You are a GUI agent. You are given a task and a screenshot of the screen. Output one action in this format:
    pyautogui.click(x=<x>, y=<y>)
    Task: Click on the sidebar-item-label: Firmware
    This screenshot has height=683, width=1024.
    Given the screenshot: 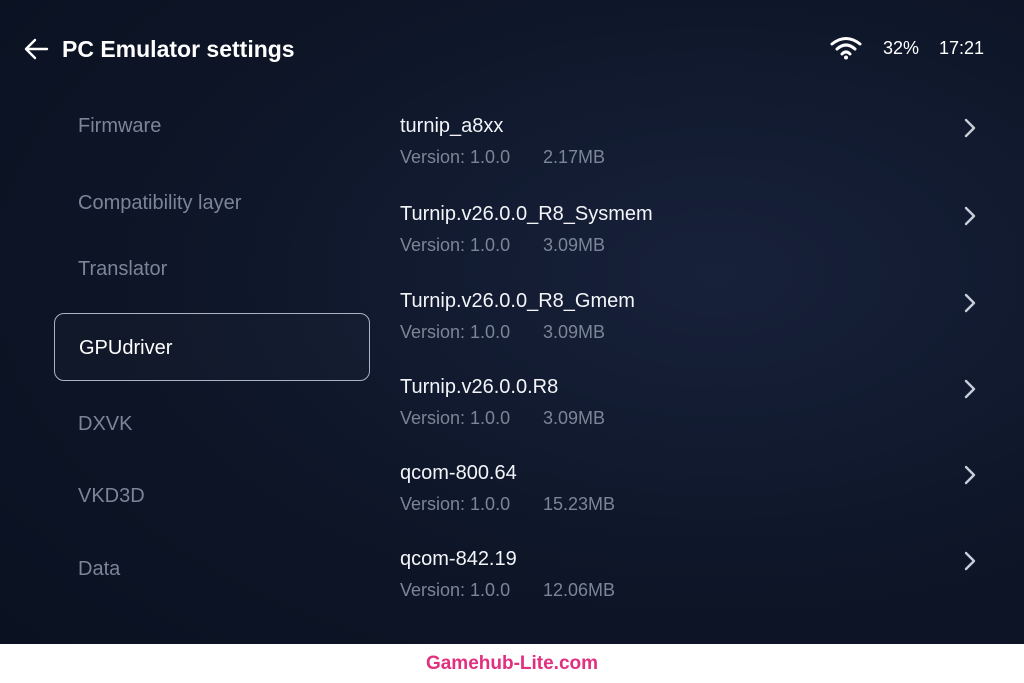 What is the action you would take?
    pyautogui.click(x=120, y=126)
    